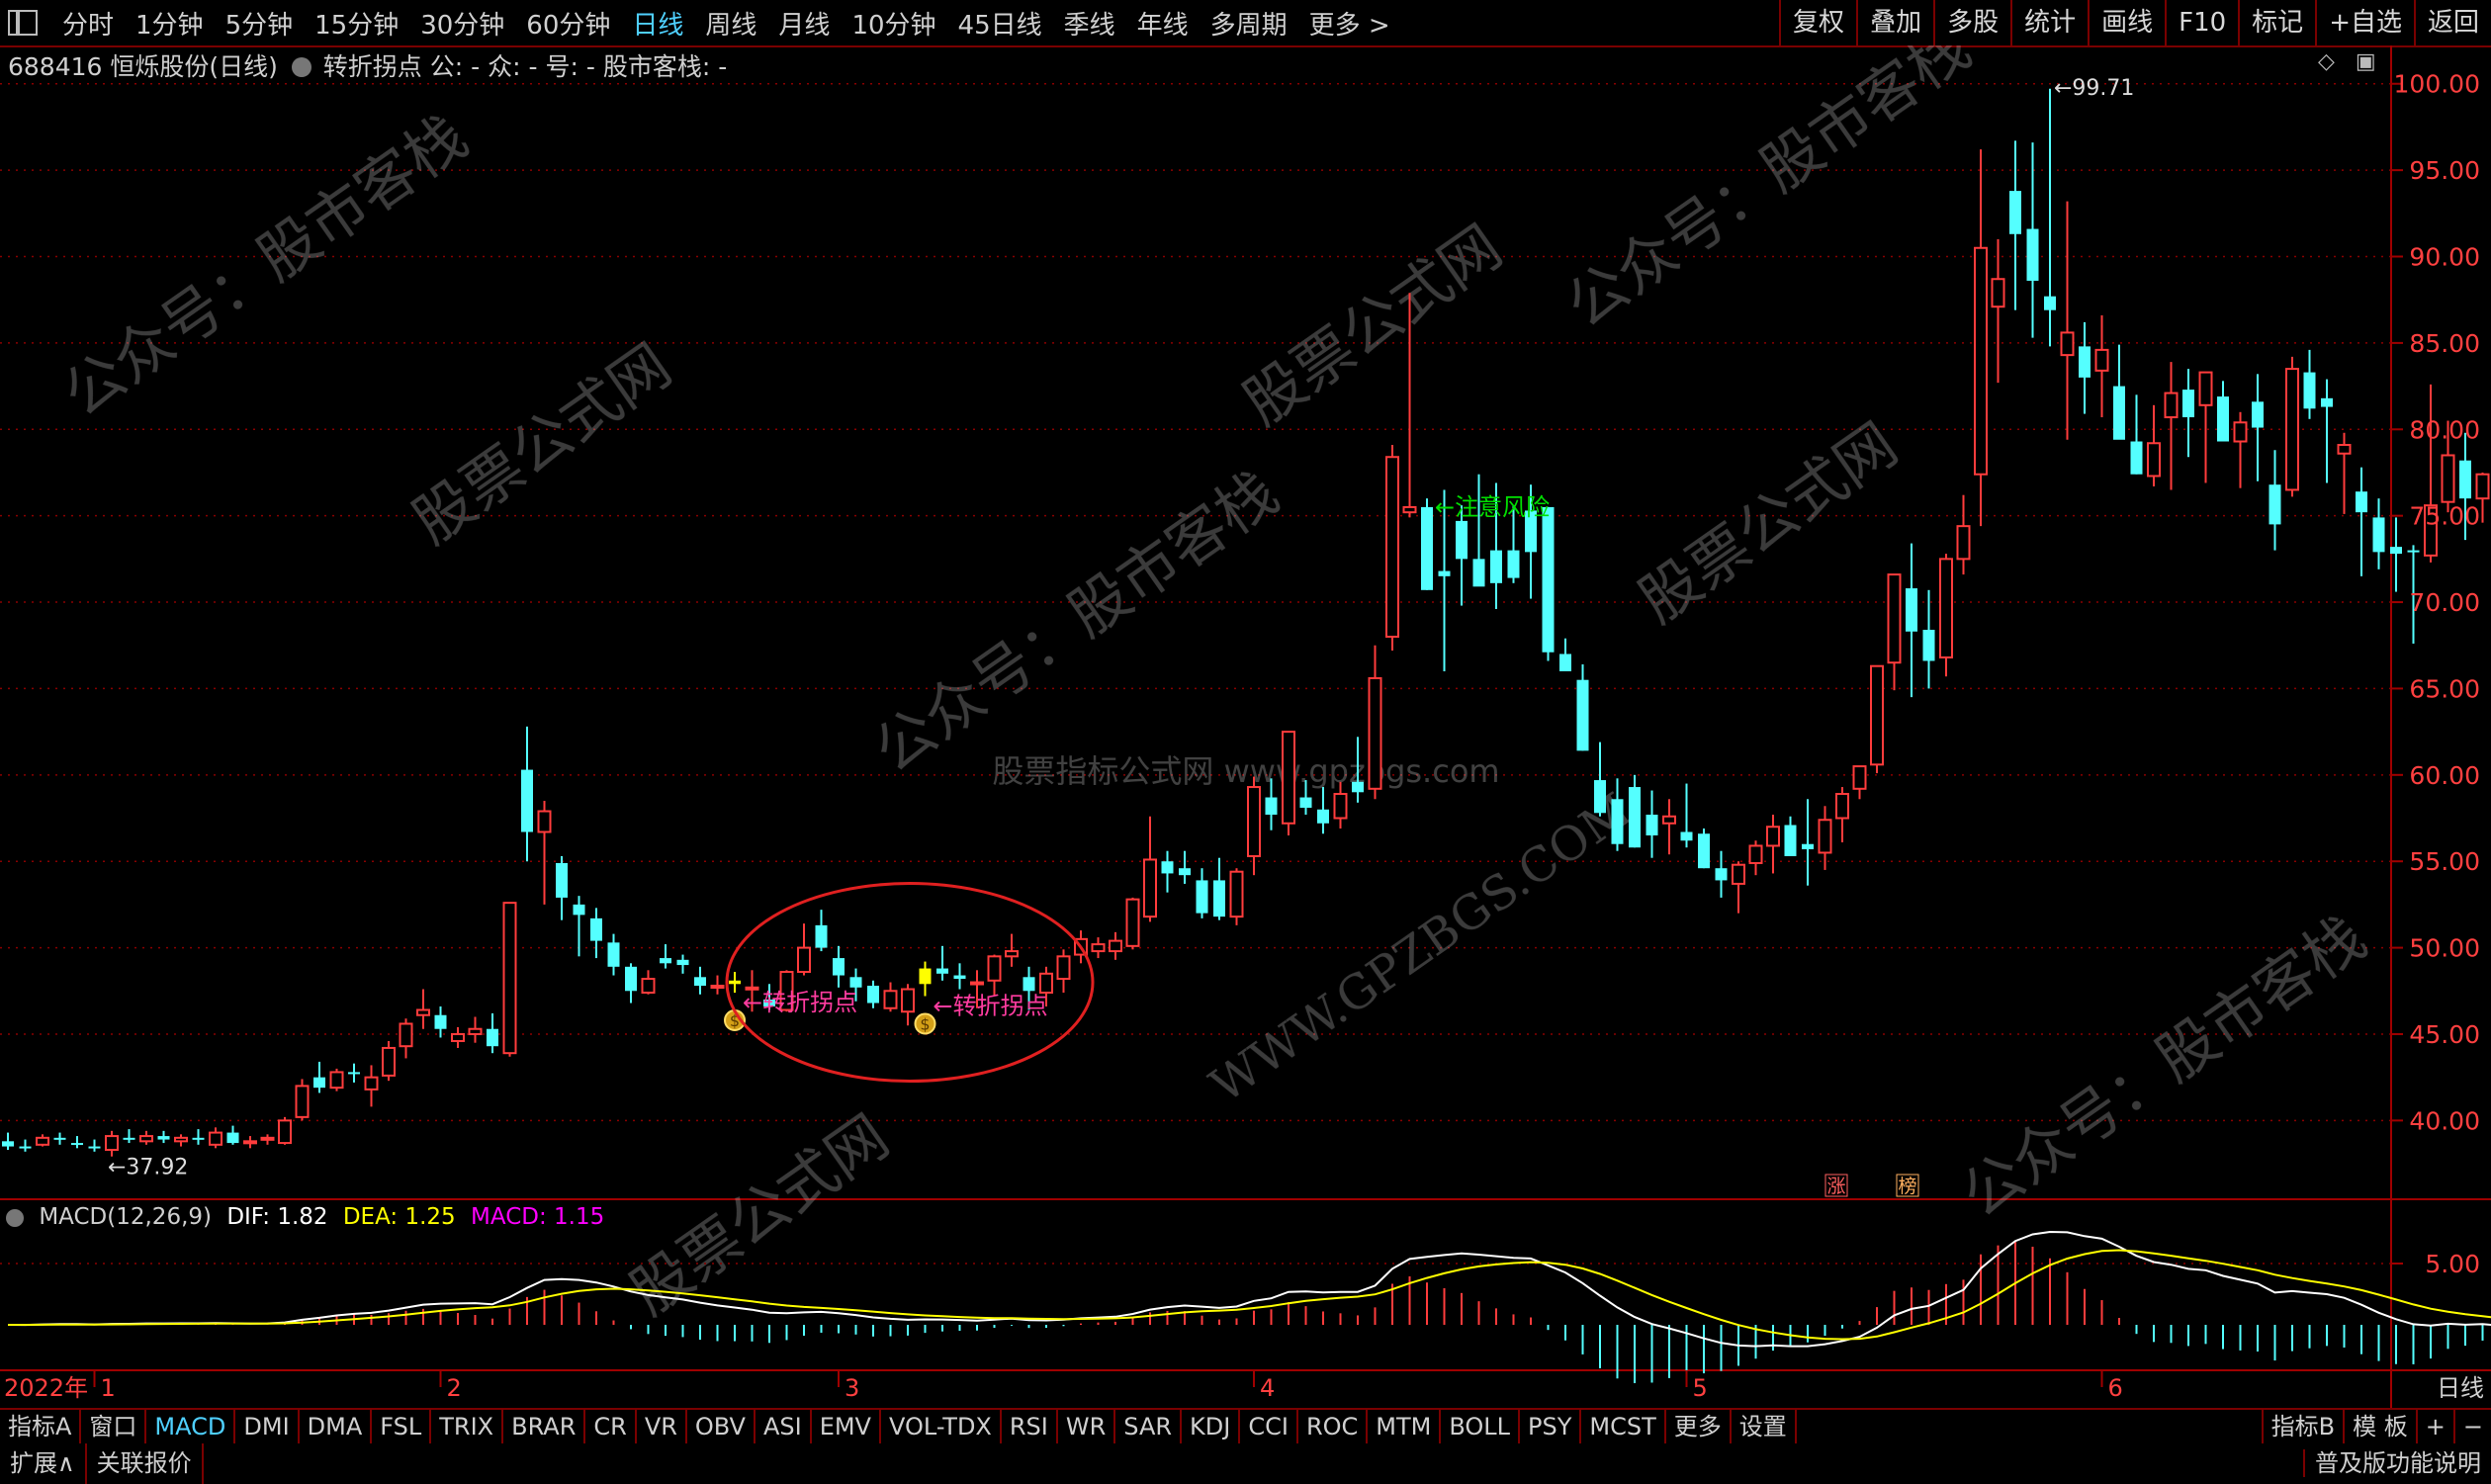 This screenshot has height=1484, width=2491. Describe the element at coordinates (1349, 23) in the screenshot. I see `period-tab: 更多 >` at that location.